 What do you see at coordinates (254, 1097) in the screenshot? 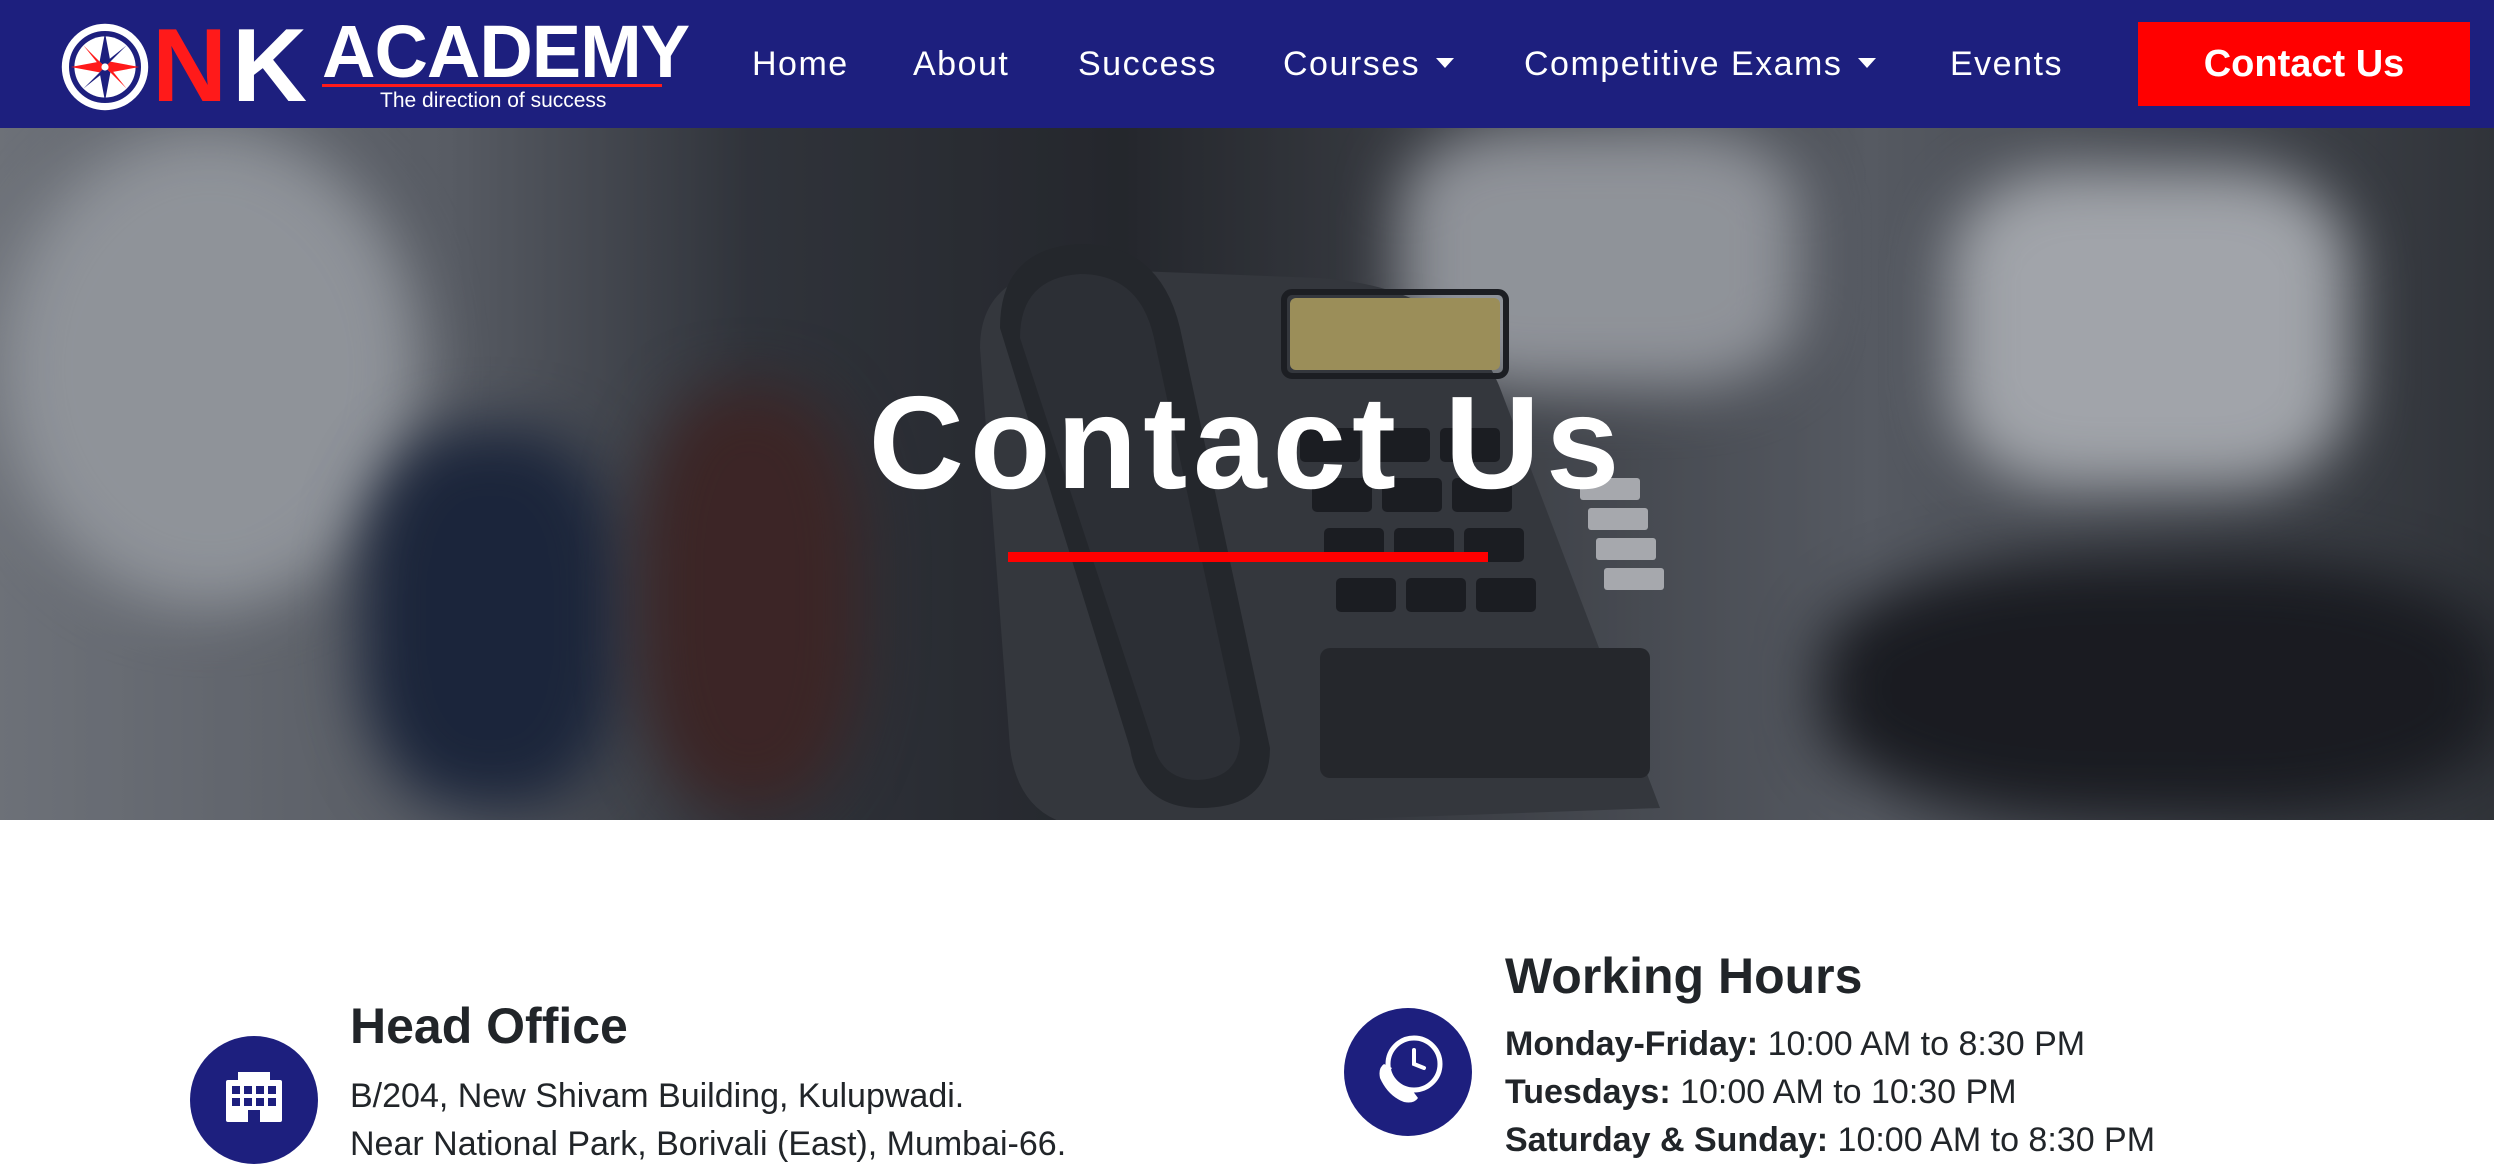
I see `building-icon` at bounding box center [254, 1097].